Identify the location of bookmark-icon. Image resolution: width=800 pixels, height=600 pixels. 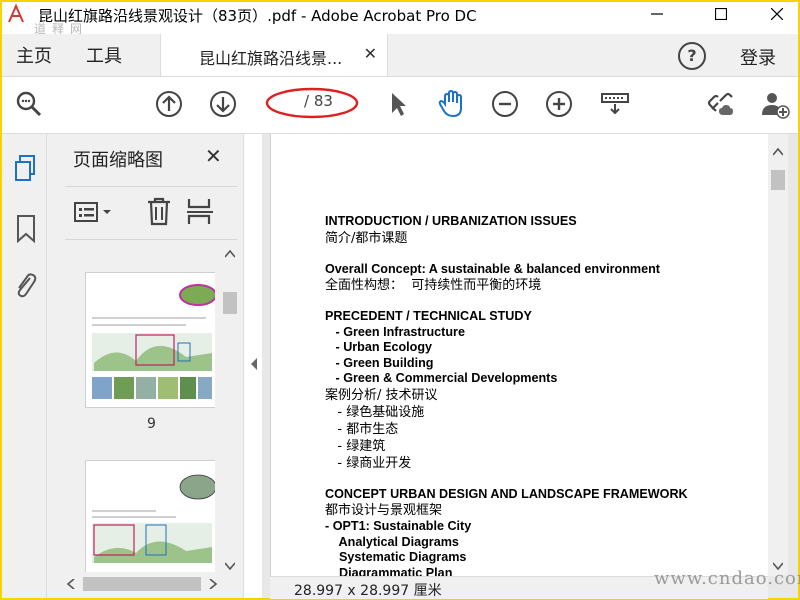
(26, 229).